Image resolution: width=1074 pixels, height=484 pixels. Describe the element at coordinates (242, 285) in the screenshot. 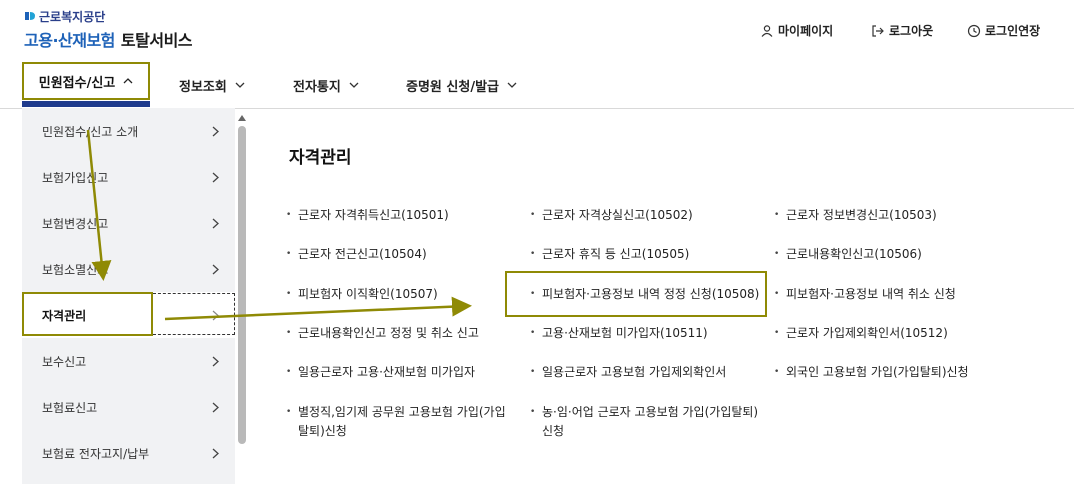

I see `scrollbar-thumb` at that location.